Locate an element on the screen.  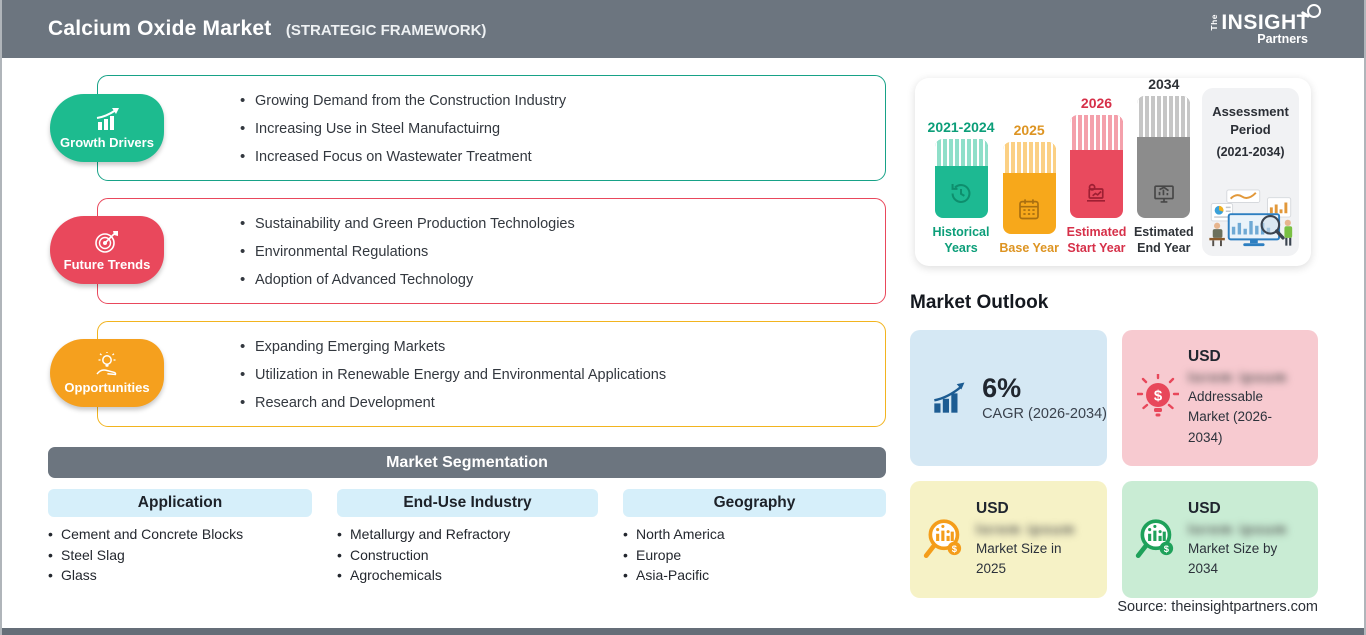
list-item: Europe is located at coordinates (674, 555).